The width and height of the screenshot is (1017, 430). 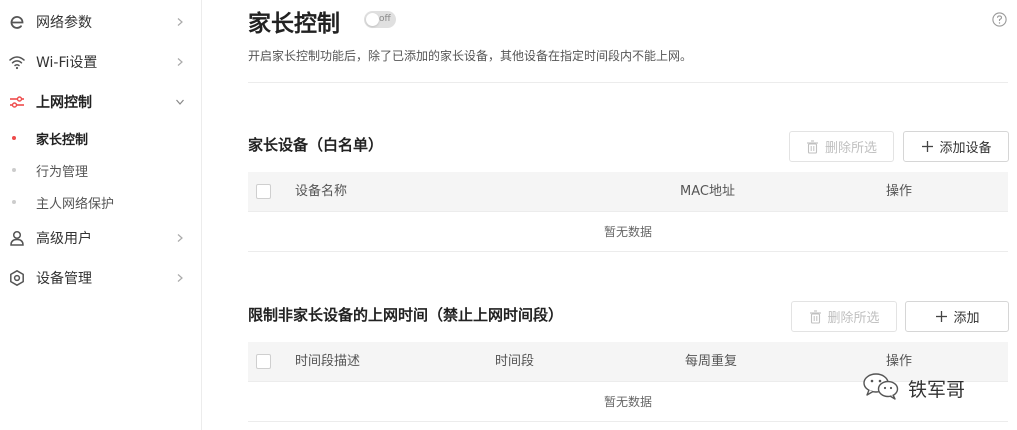 I want to click on button-label: 添加, so click(x=966, y=318).